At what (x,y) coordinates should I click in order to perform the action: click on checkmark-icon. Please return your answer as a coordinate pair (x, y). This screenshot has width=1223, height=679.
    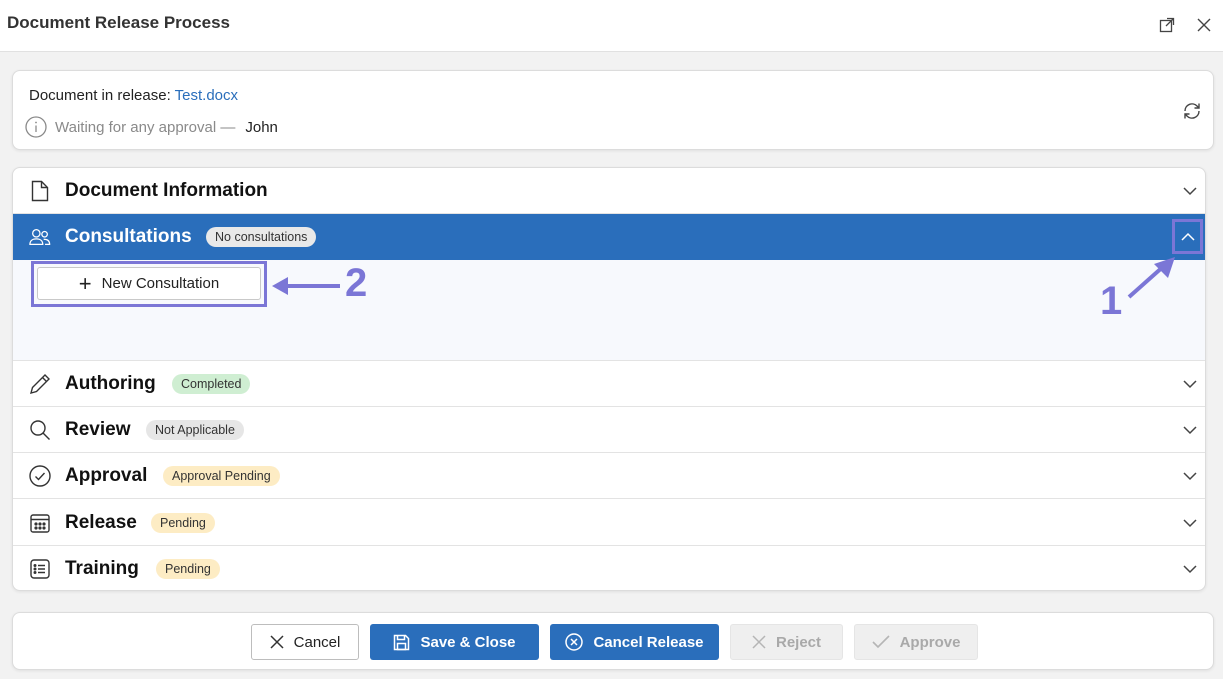
    Looking at the image, I should click on (881, 642).